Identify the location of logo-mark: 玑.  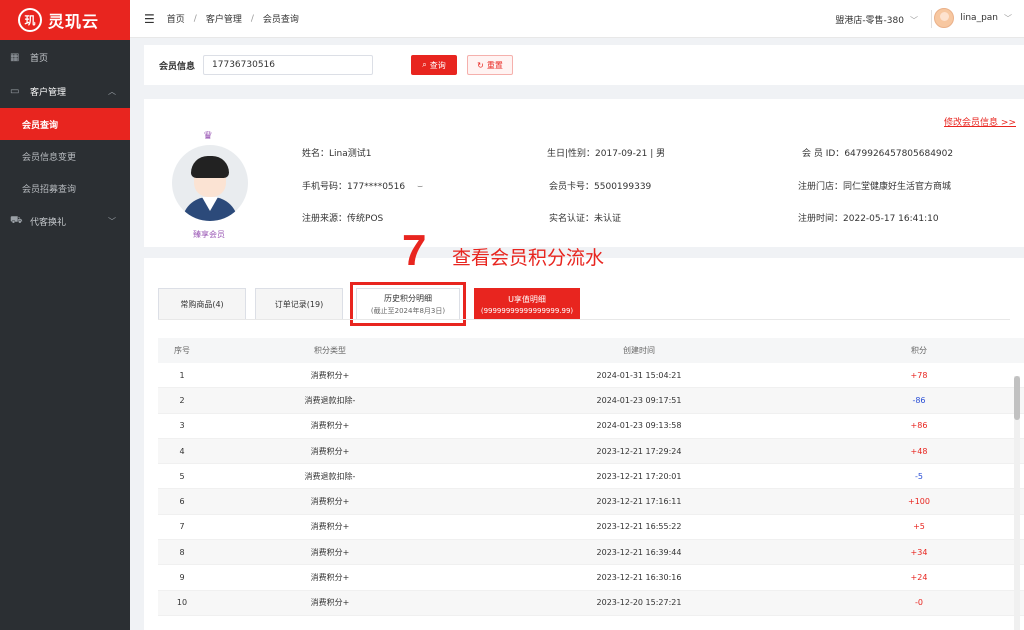
(30, 20).